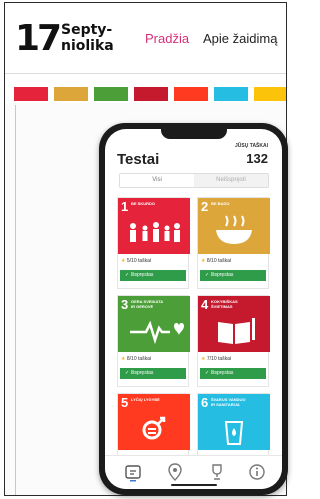  Describe the element at coordinates (228, 402) in the screenshot. I see `goal-name: Švarus vanduo ir sanitarija` at that location.